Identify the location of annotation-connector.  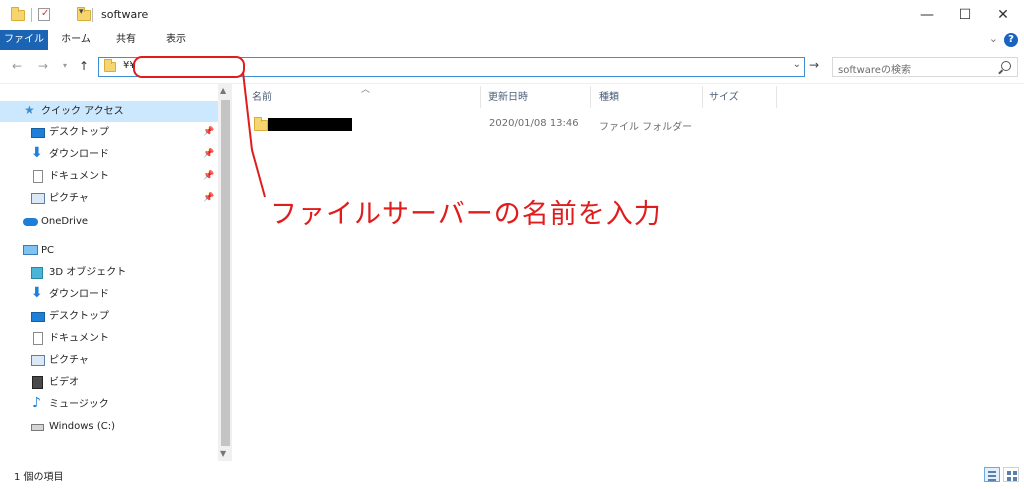
(254, 134).